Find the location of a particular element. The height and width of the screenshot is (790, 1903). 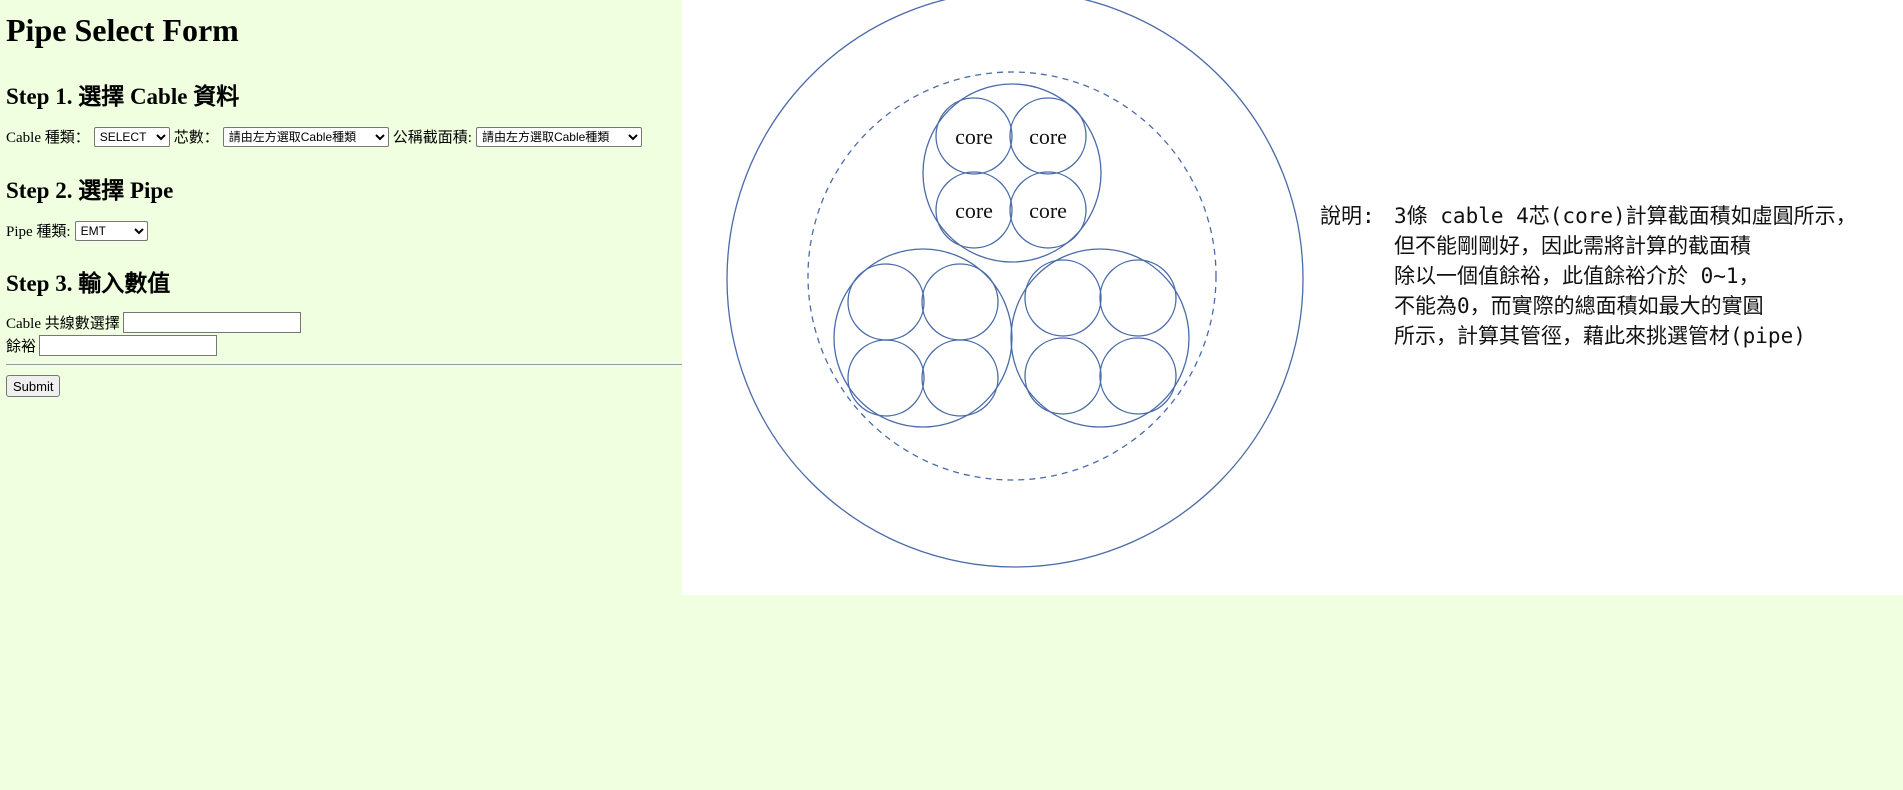

step3-heading: Step 3. 輸入數值 is located at coordinates (88, 283).